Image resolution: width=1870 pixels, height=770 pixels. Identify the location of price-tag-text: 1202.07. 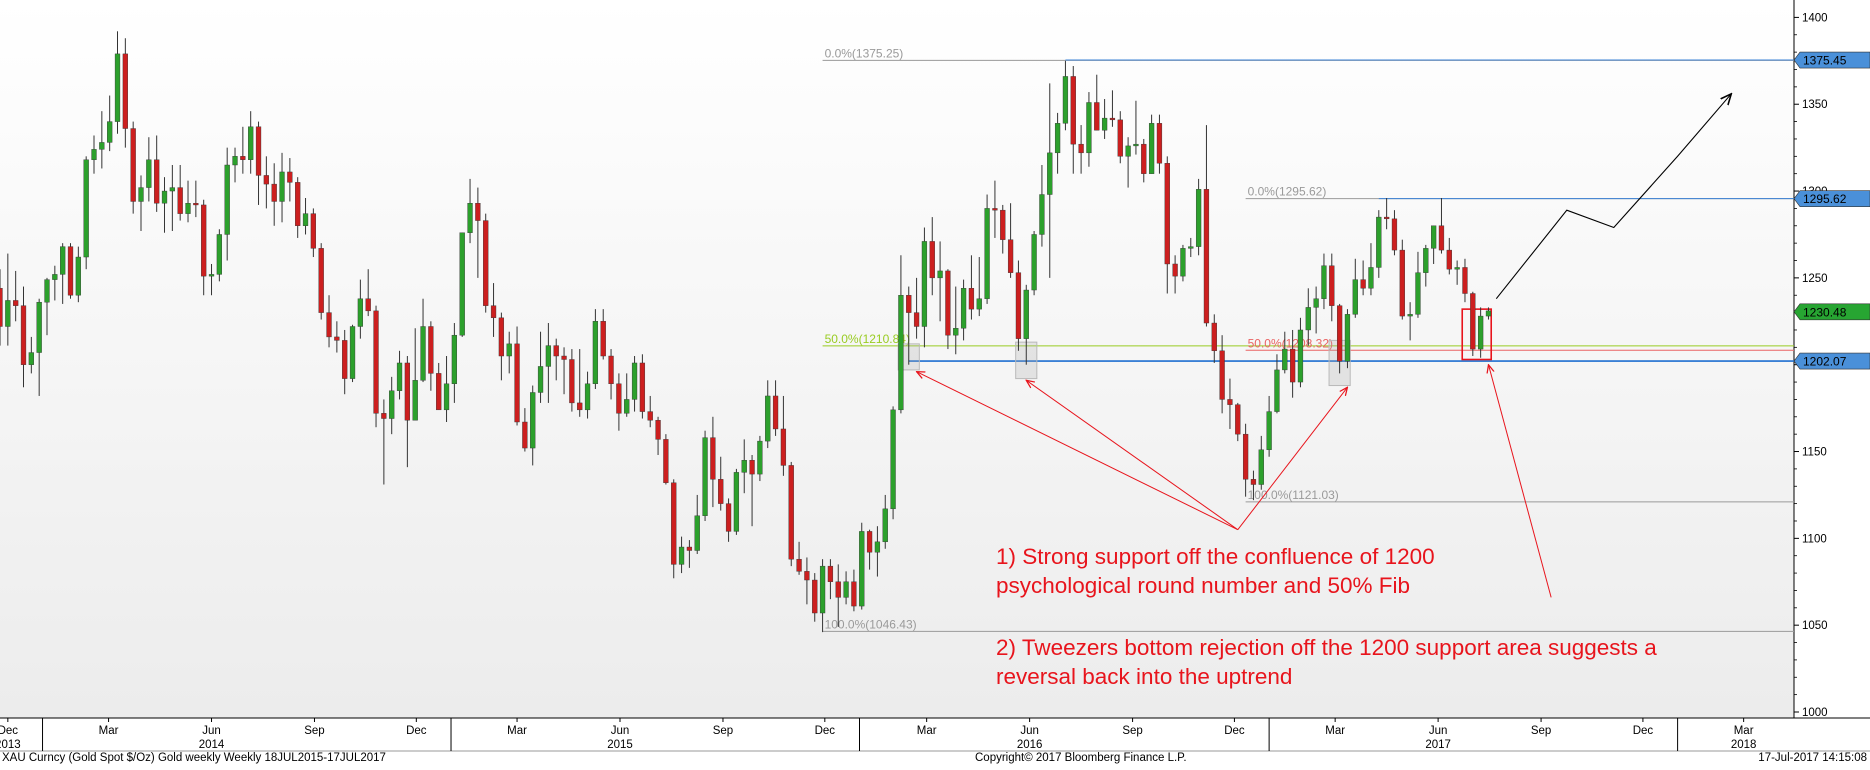
(1825, 362).